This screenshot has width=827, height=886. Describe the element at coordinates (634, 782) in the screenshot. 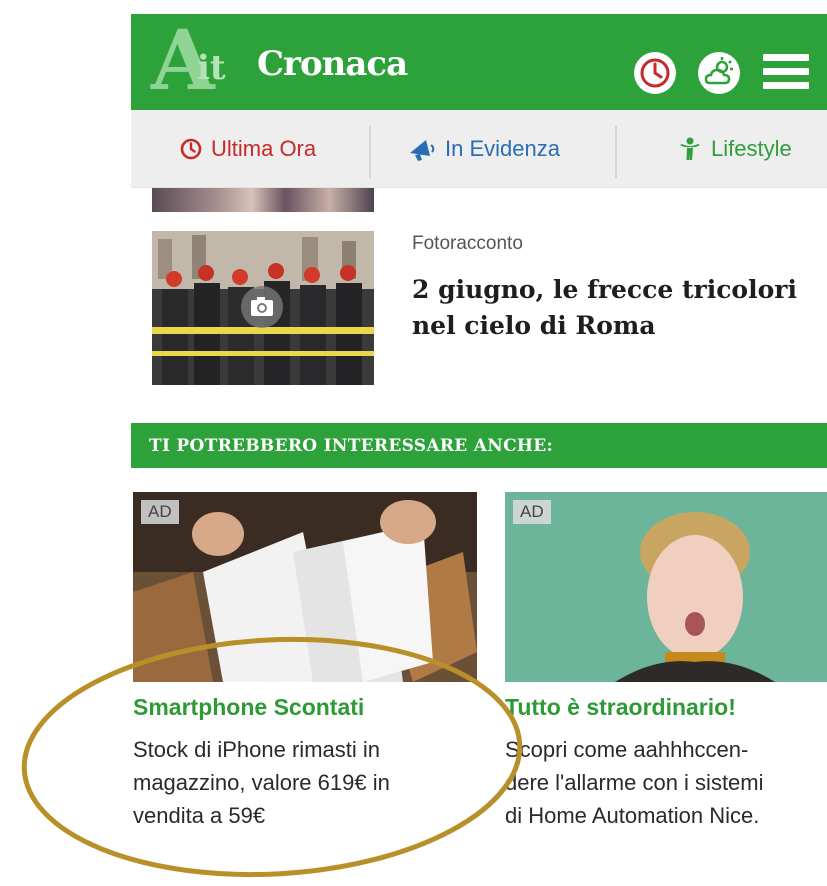

I see `ad-description-line: dere l'allarme con i sistemi` at that location.